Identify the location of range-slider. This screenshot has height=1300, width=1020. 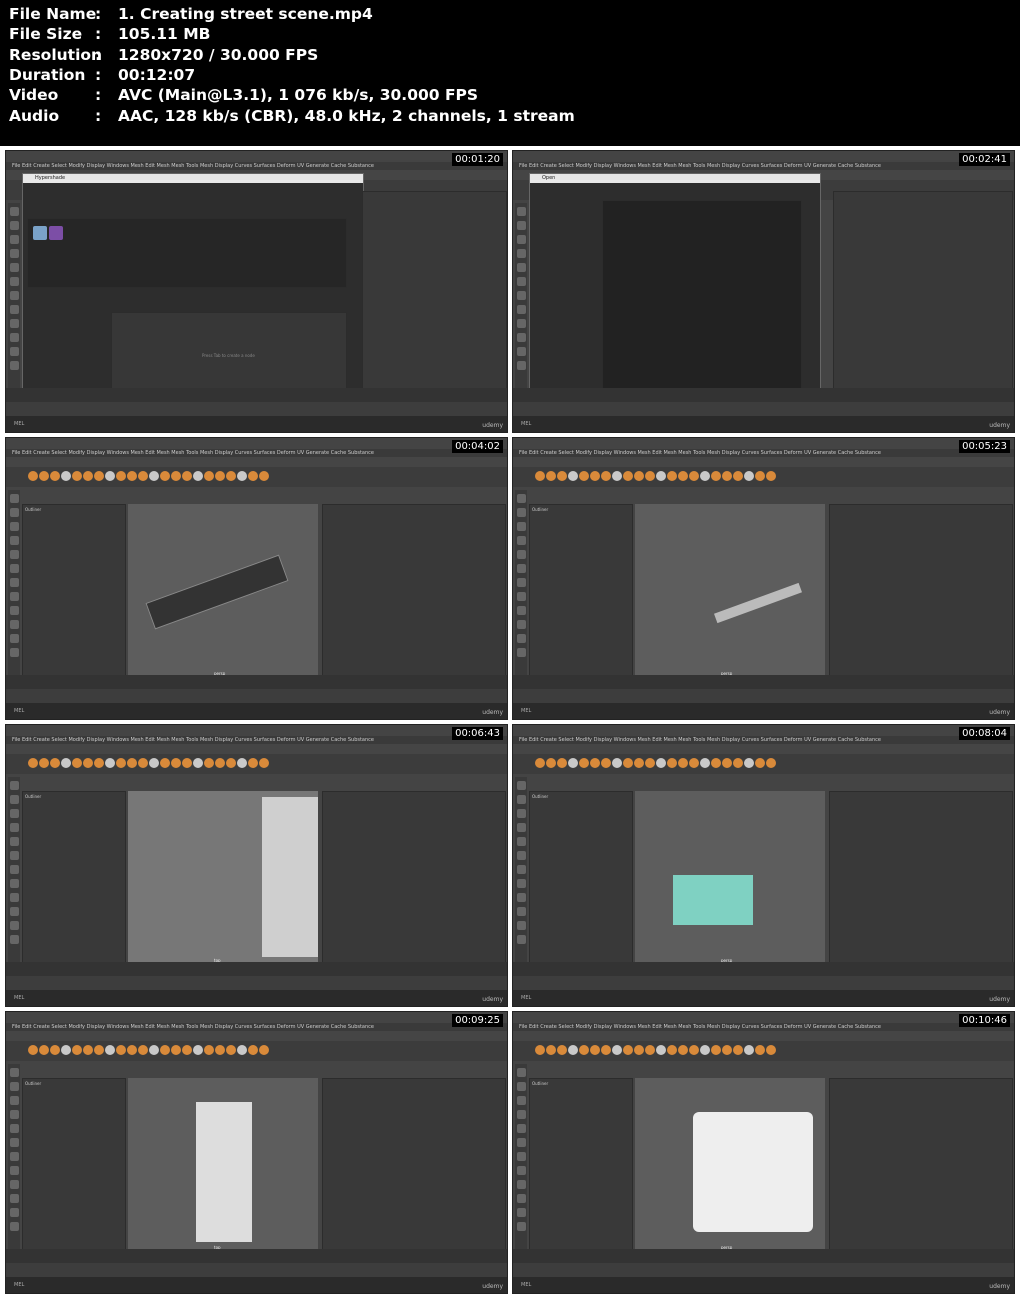
(256, 409).